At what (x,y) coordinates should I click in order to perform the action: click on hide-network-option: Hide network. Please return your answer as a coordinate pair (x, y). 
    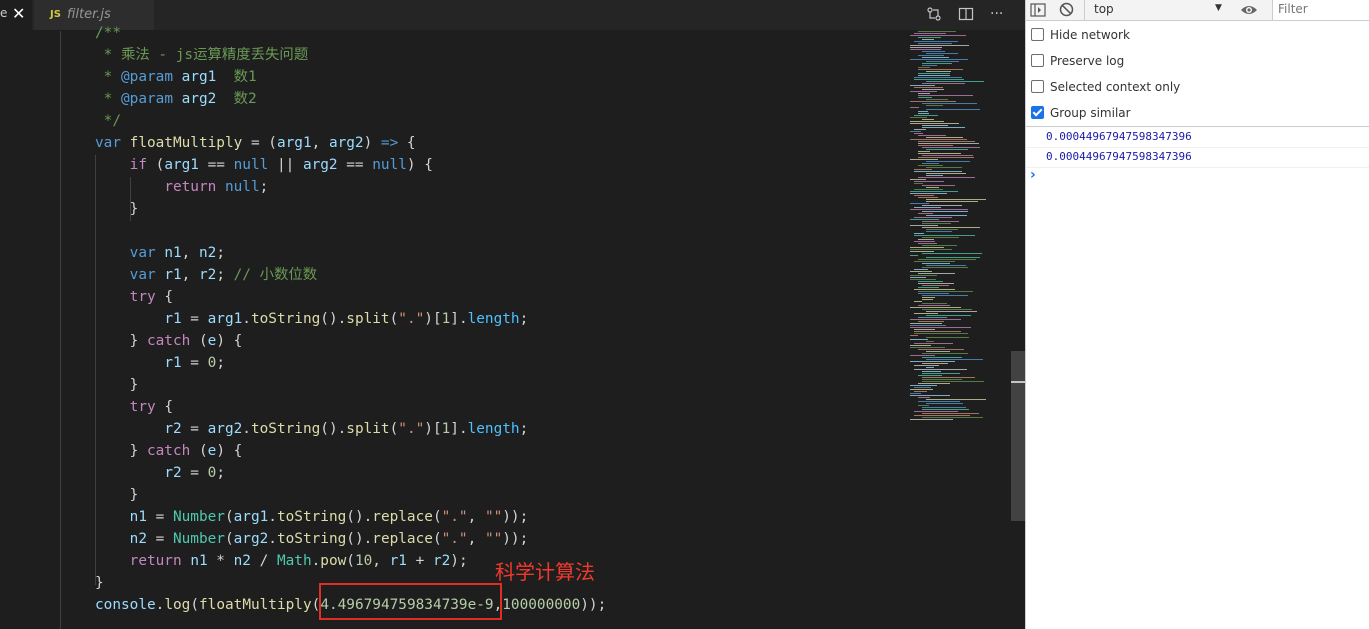
    Looking at the image, I should click on (1080, 35).